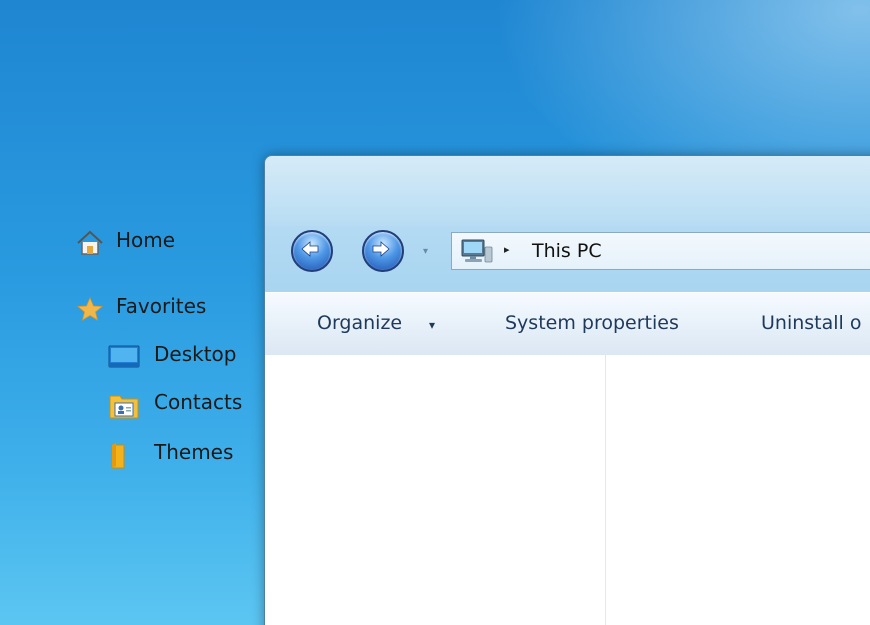 This screenshot has width=870, height=625. What do you see at coordinates (738, 490) in the screenshot?
I see `content-pane` at bounding box center [738, 490].